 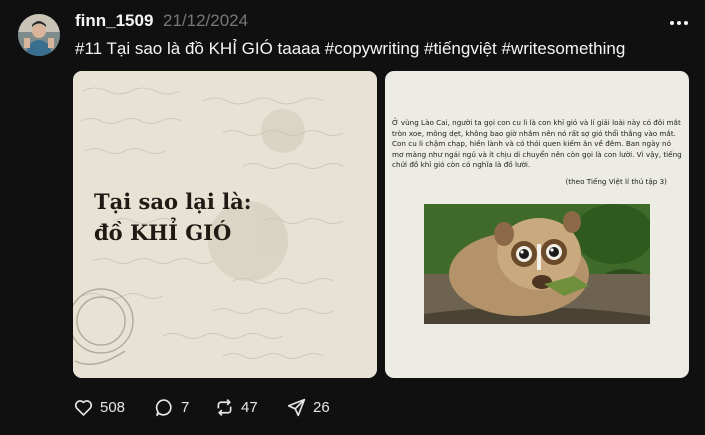 I want to click on slide-title-line-1: Tại sao lại là:, so click(x=173, y=201).